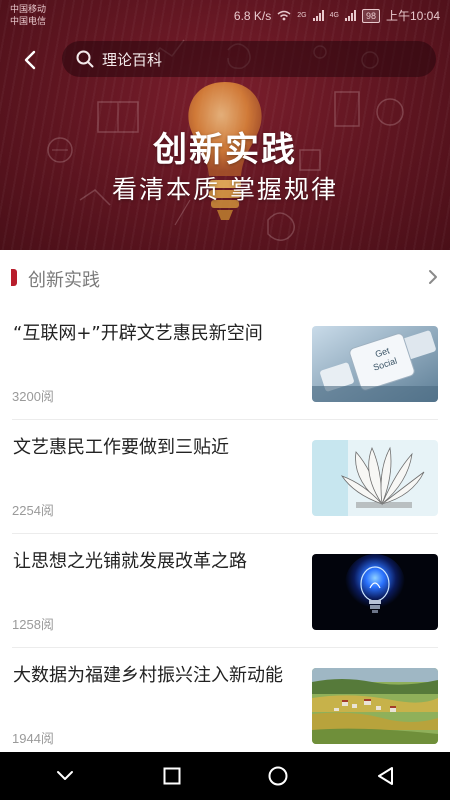  Describe the element at coordinates (225, 363) in the screenshot. I see `list-item: “互联网+”开辟文艺惠民新空间 3200阅 Get Social` at that location.